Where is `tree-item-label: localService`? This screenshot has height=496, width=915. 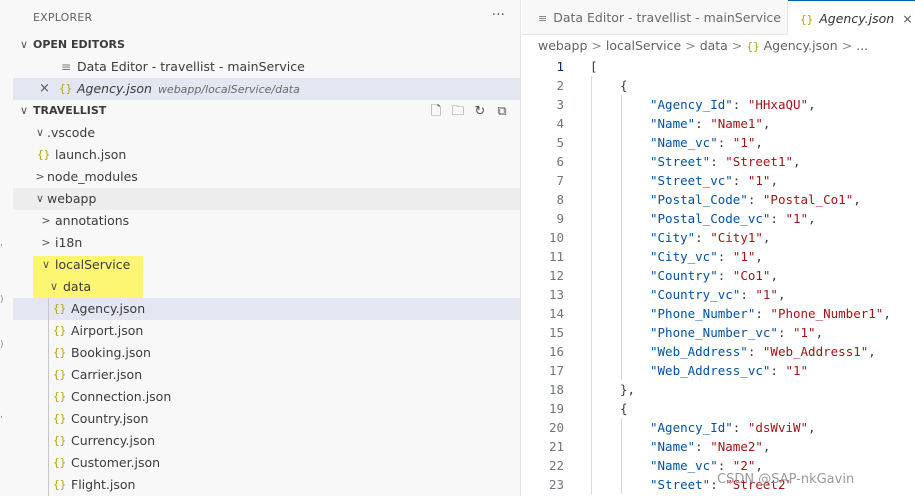
tree-item-label: localService is located at coordinates (93, 264).